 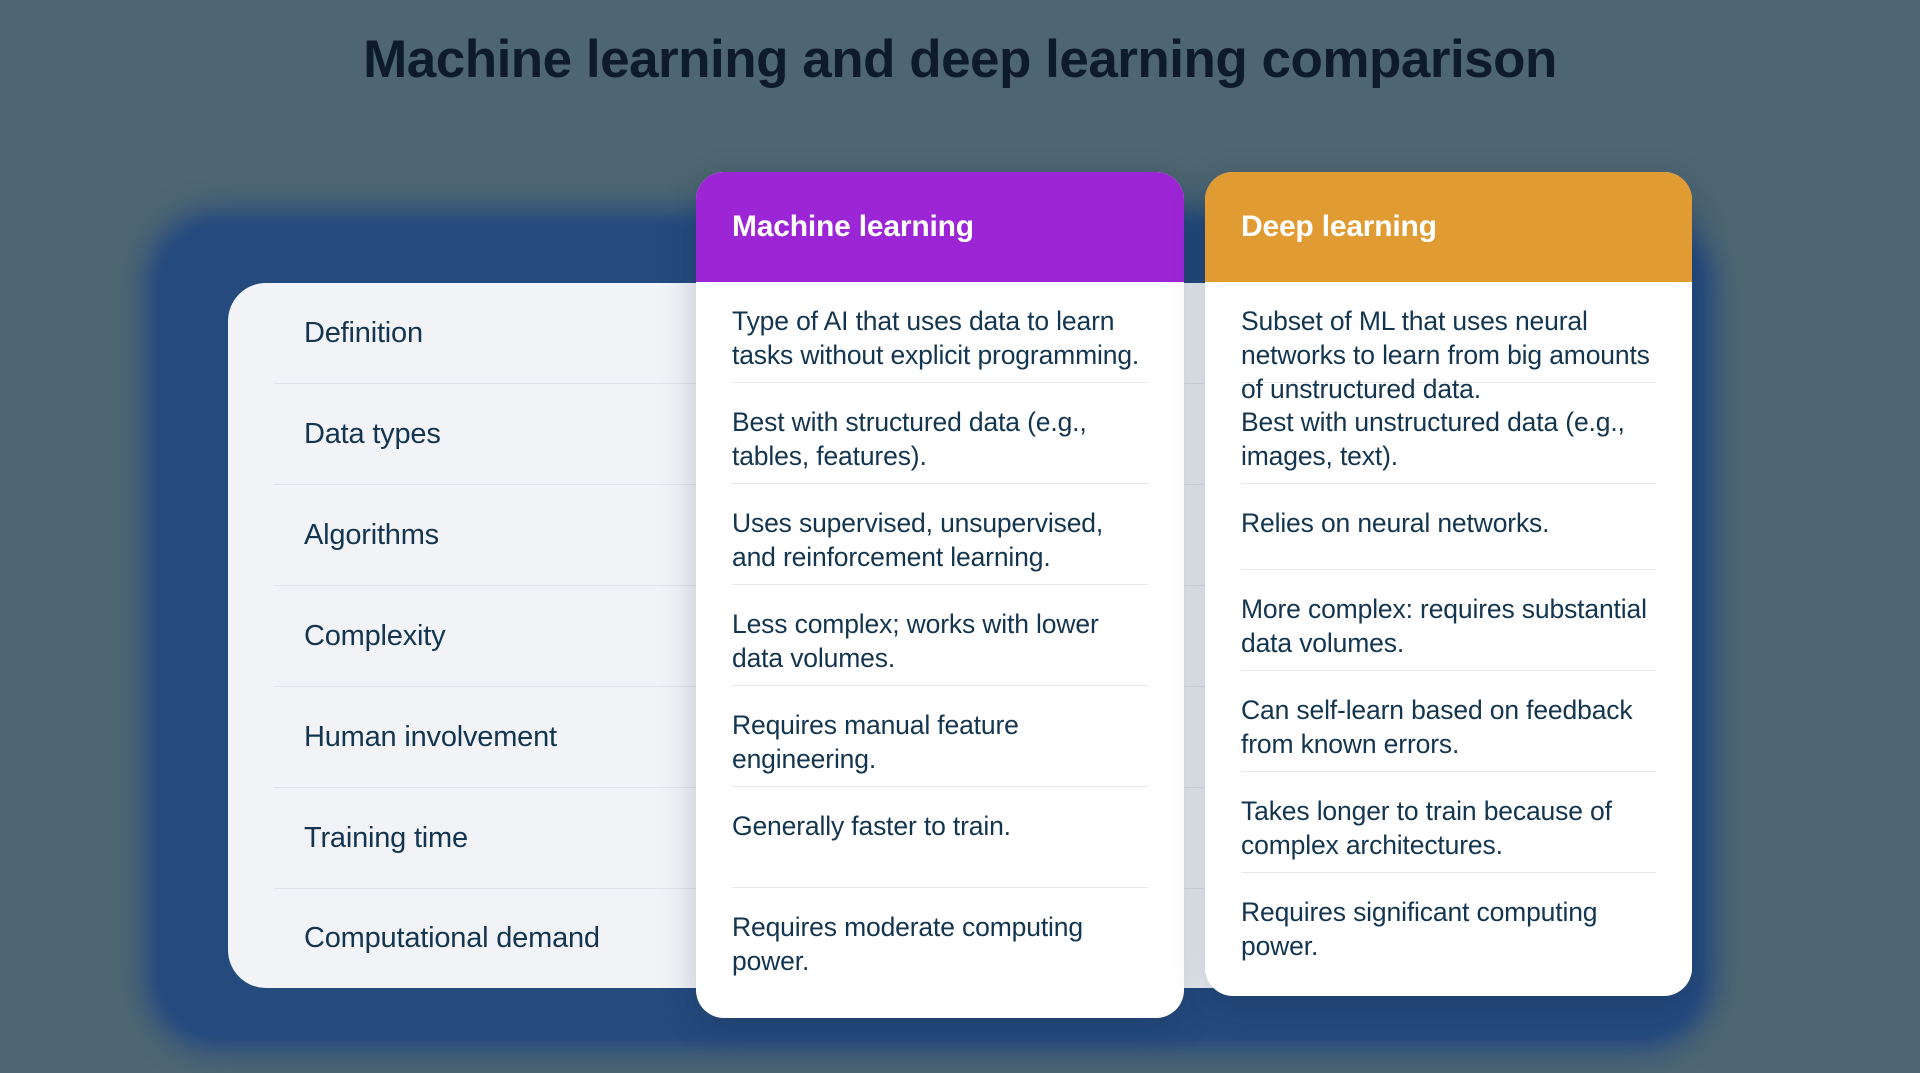 What do you see at coordinates (907, 944) in the screenshot?
I see `cell-machine-learning: Requires moderate computing power.` at bounding box center [907, 944].